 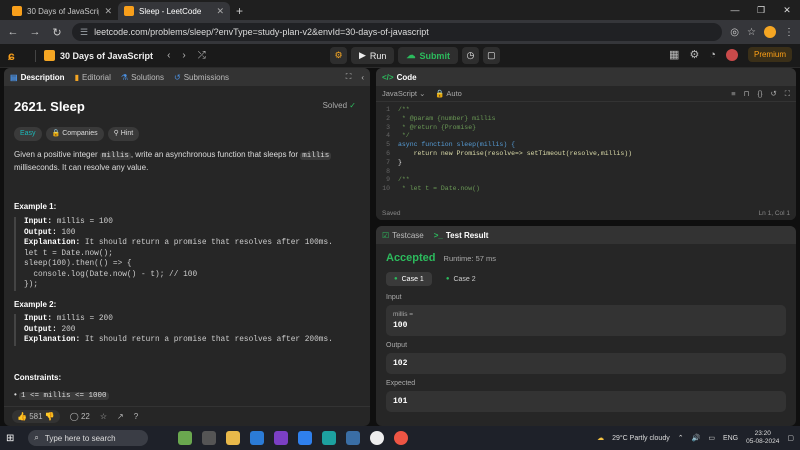 I want to click on file-explorer-icon, so click(x=233, y=438).